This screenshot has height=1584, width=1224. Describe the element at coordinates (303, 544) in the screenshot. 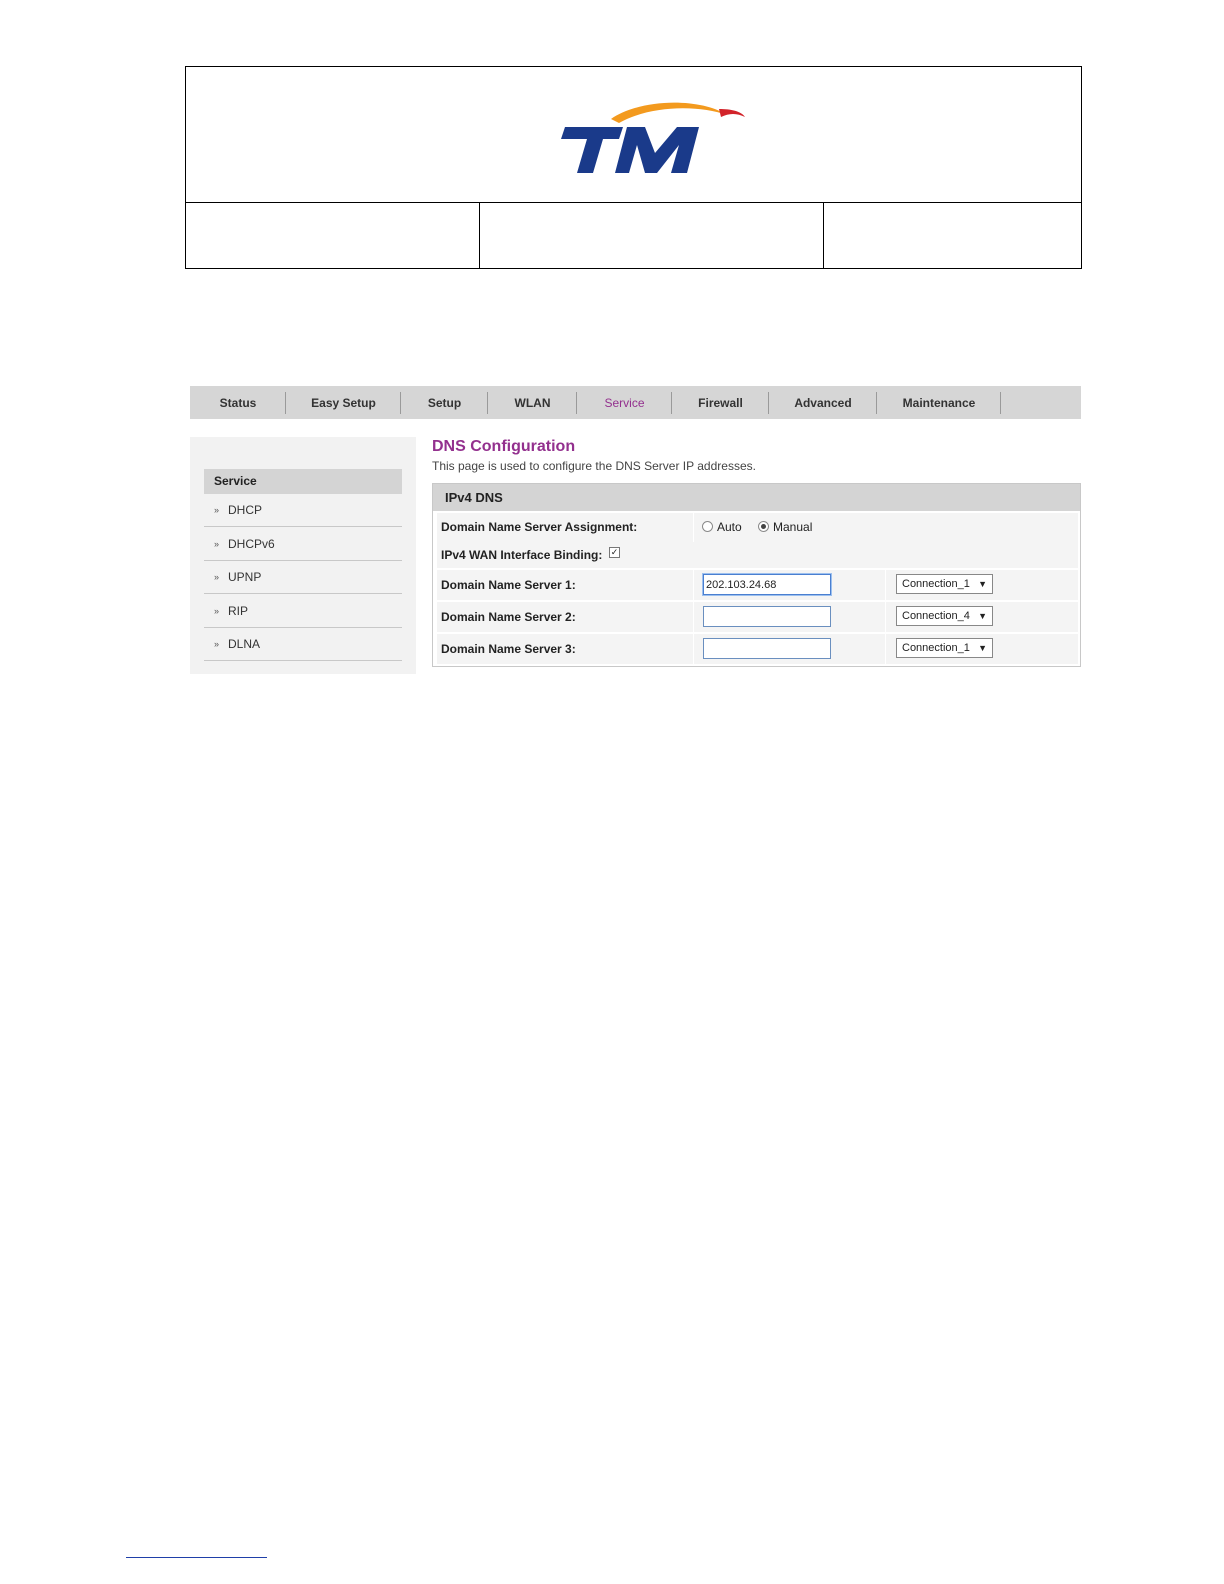

I see `sidebar-item-dhcpv6: » DHCPv6` at that location.